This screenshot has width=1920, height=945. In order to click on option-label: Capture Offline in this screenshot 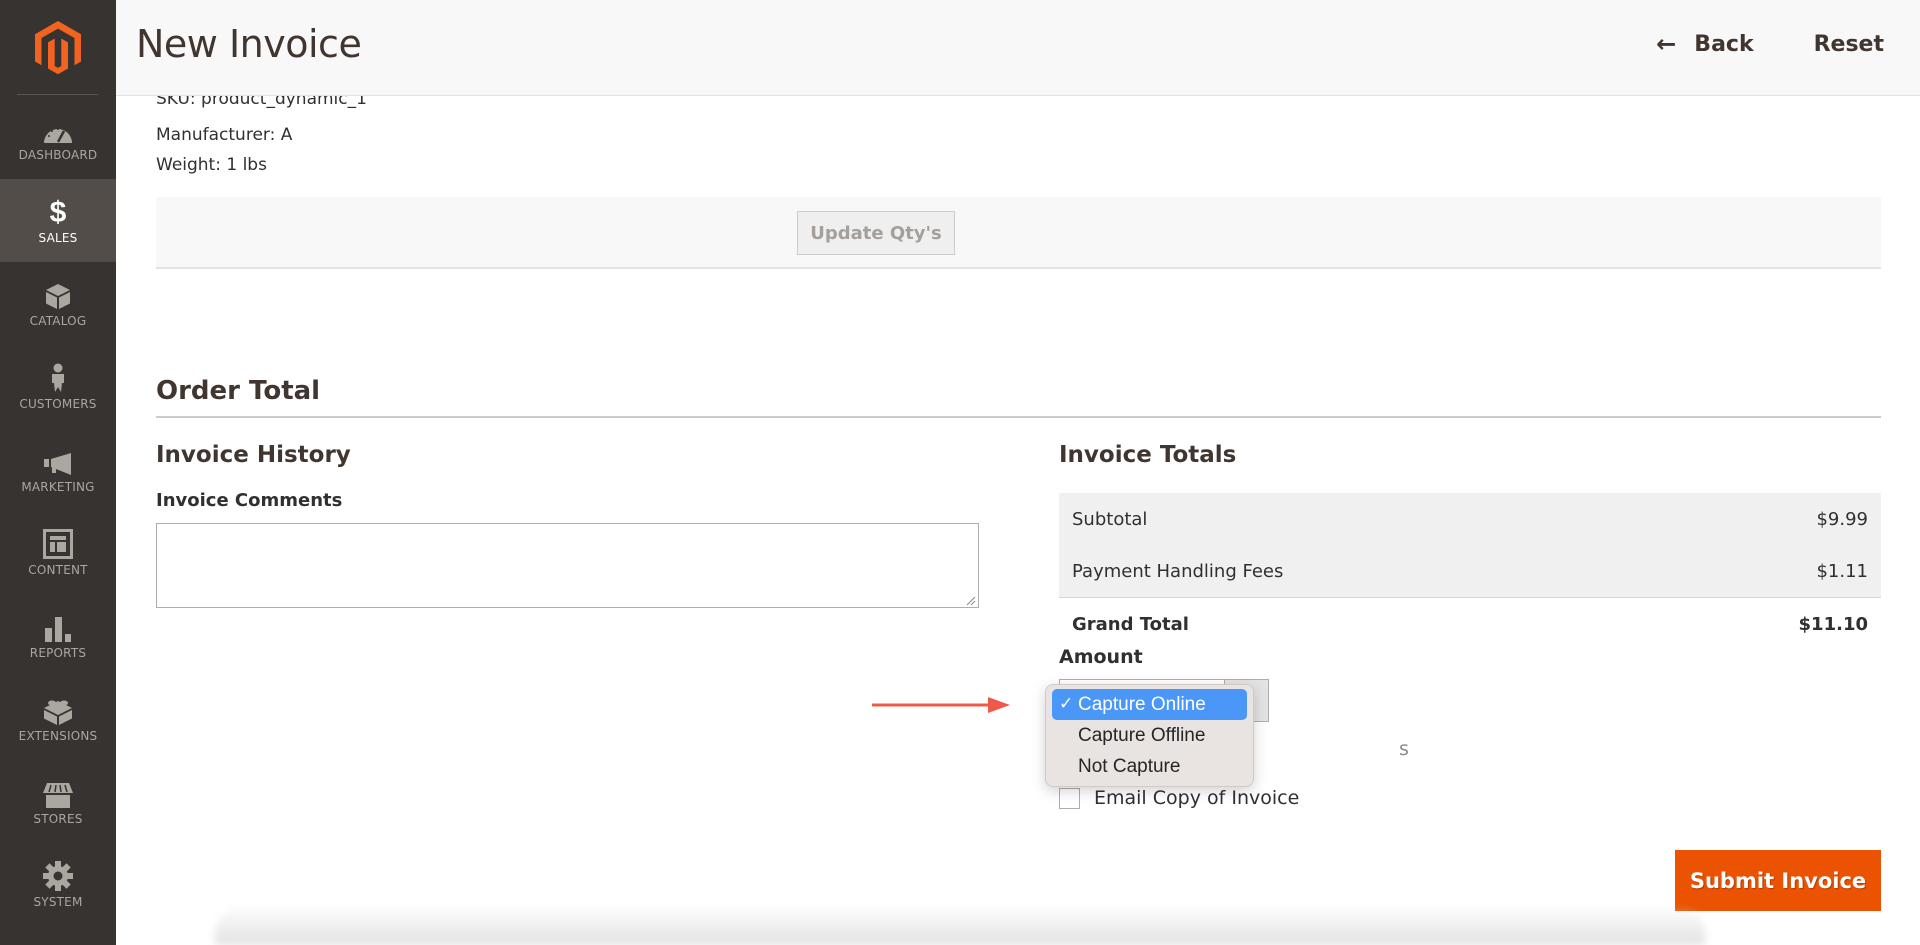, I will do `click(1142, 735)`.